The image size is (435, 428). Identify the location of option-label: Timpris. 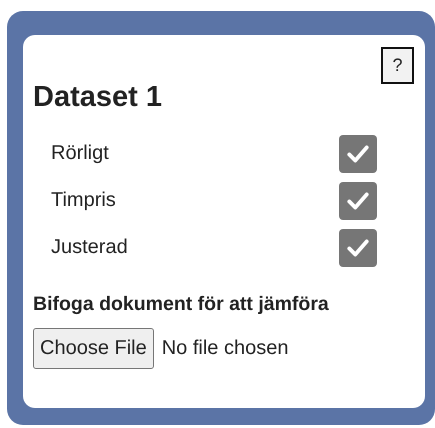
(83, 200).